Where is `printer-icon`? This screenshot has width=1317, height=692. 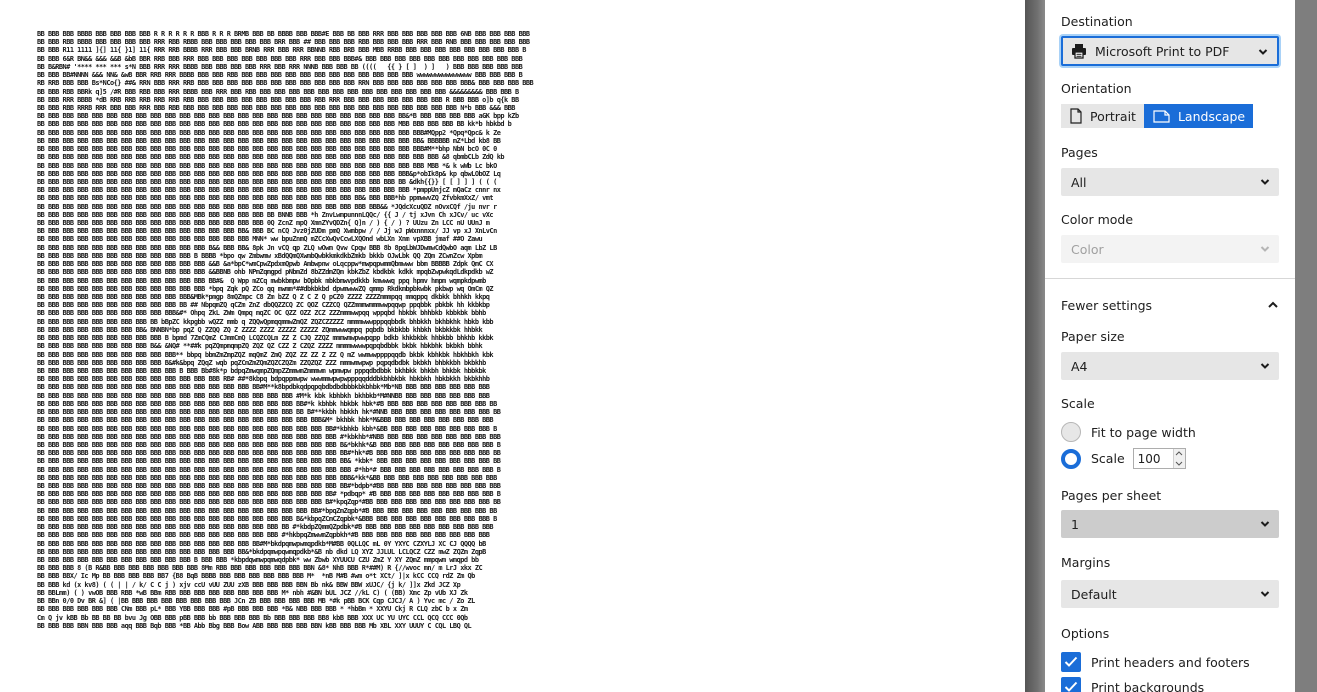 printer-icon is located at coordinates (1079, 51).